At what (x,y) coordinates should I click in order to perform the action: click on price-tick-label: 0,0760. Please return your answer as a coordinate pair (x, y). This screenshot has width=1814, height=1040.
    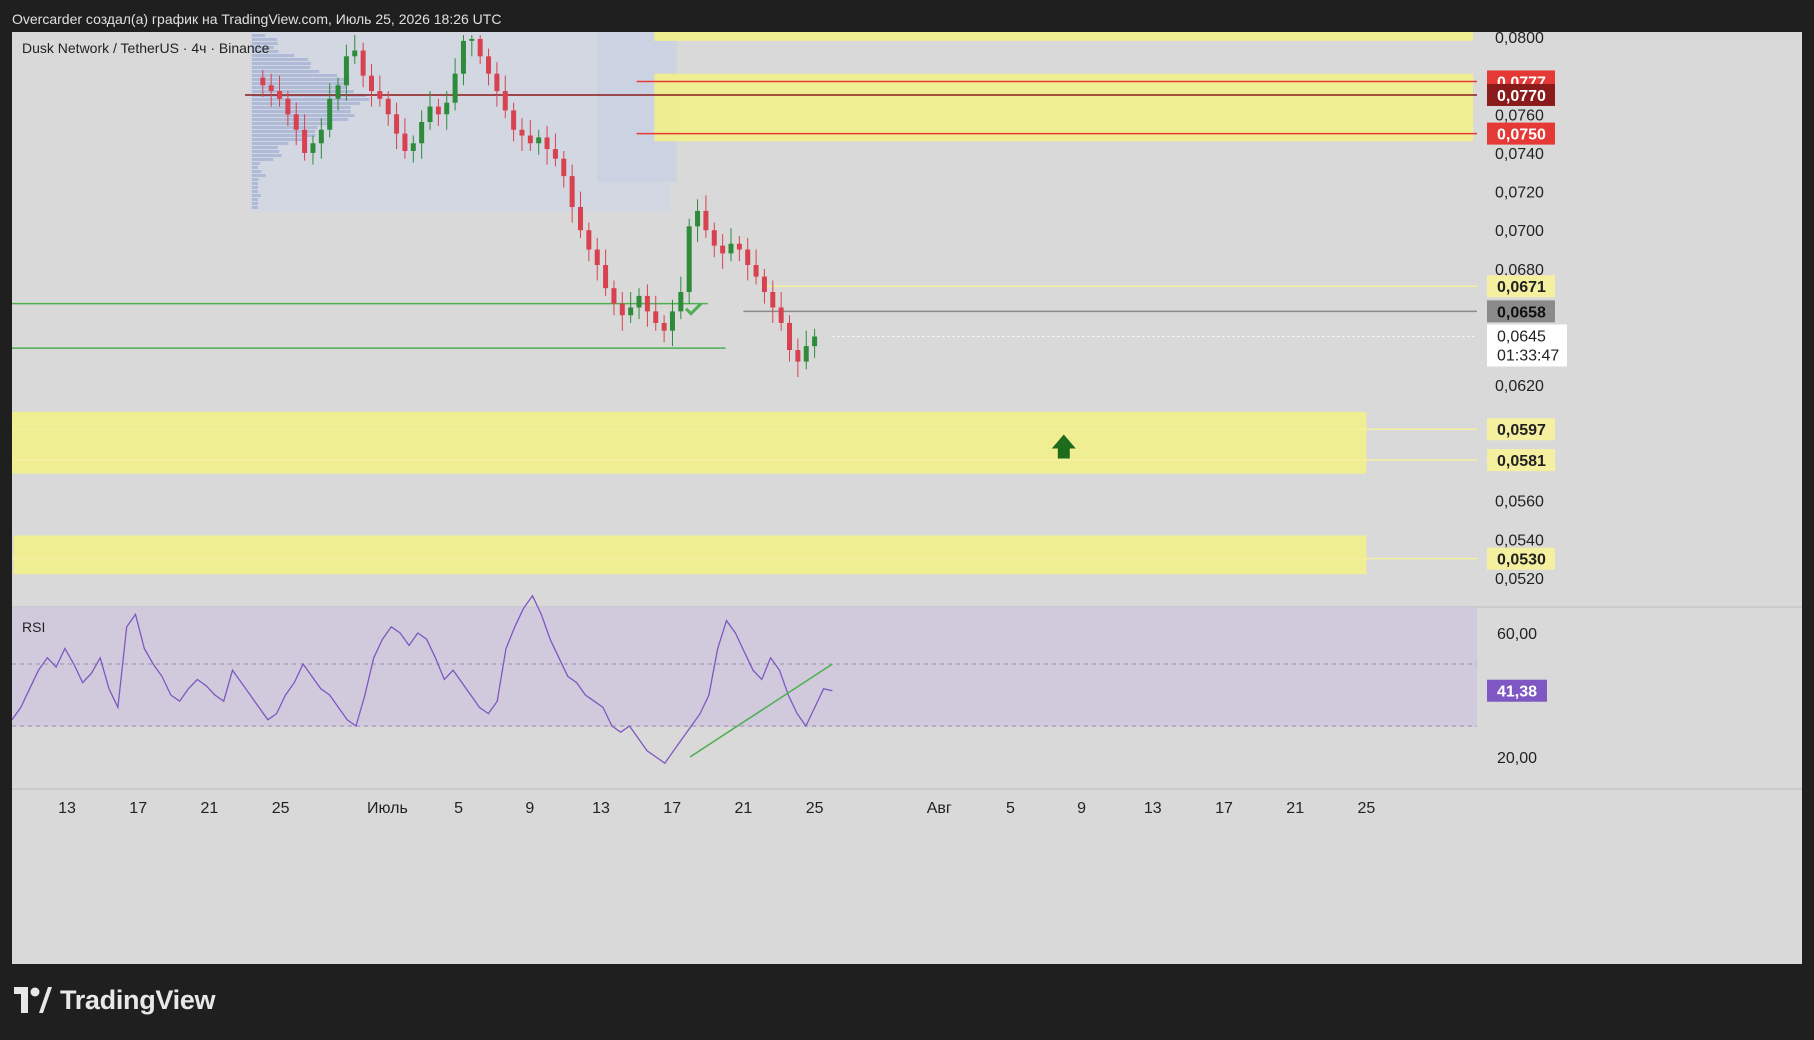
    Looking at the image, I should click on (1519, 115).